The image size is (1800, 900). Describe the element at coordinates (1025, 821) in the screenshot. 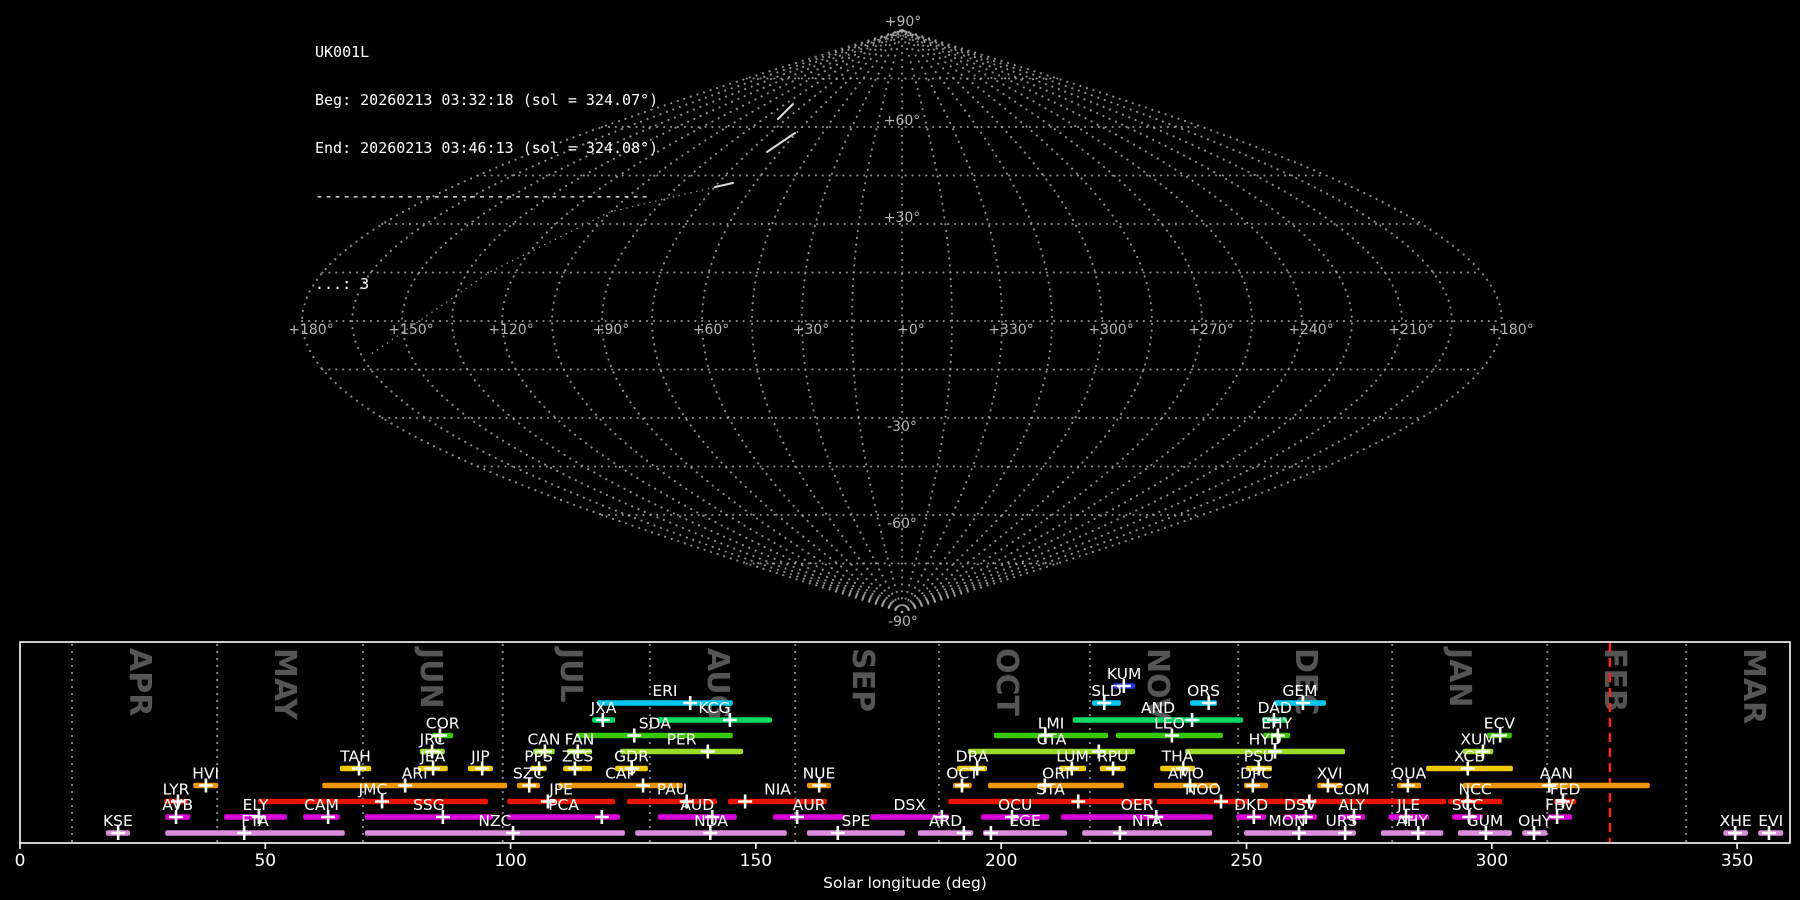

I see `shower-label-EGE: EGE` at that location.